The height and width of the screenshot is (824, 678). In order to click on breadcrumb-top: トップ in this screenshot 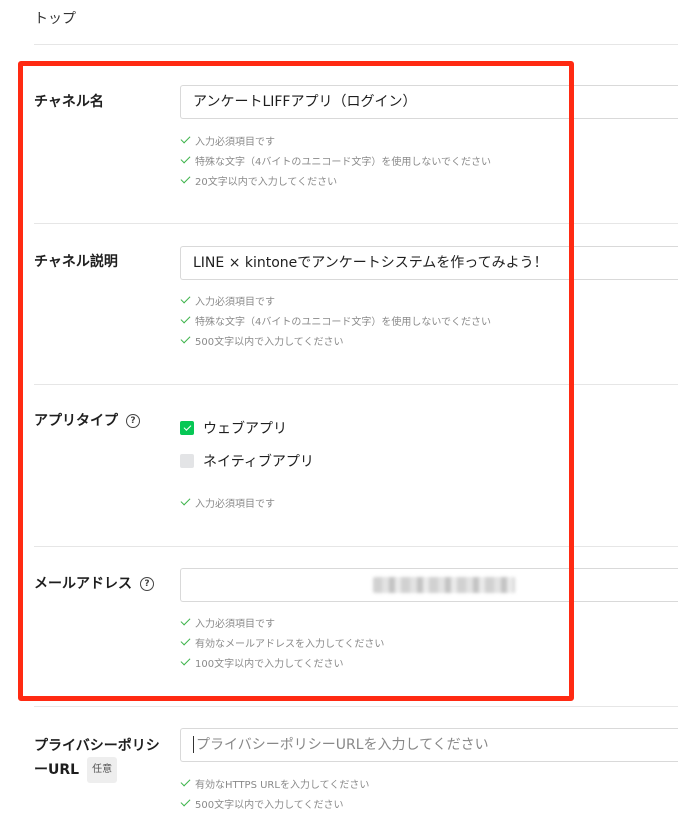, I will do `click(55, 18)`.